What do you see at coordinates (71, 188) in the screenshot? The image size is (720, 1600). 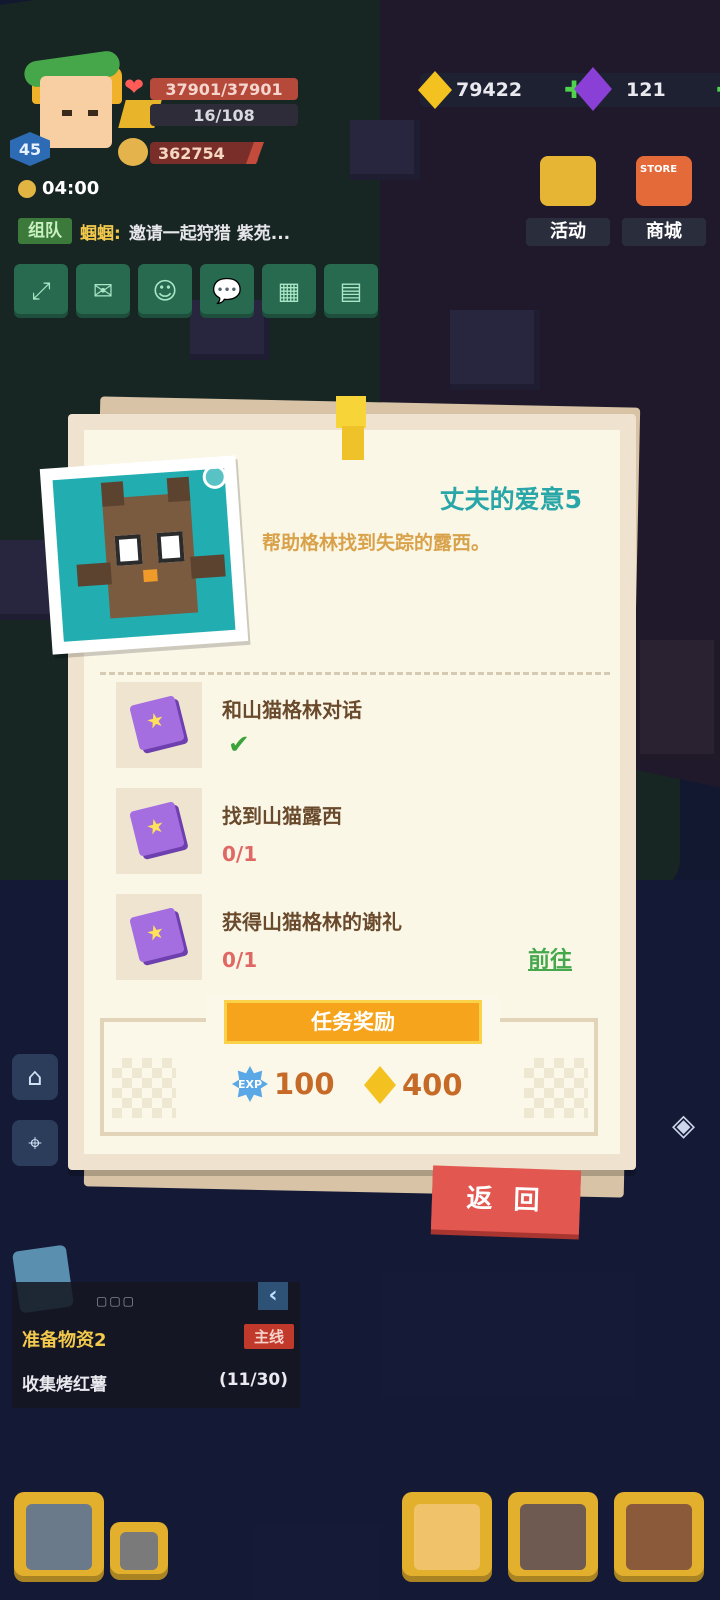 I see `clock-time: 04:00` at bounding box center [71, 188].